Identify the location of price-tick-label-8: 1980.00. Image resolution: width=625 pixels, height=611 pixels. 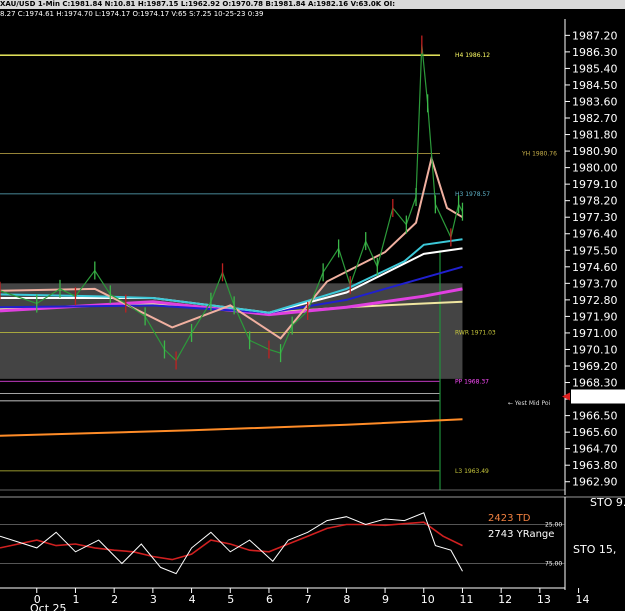
(595, 168).